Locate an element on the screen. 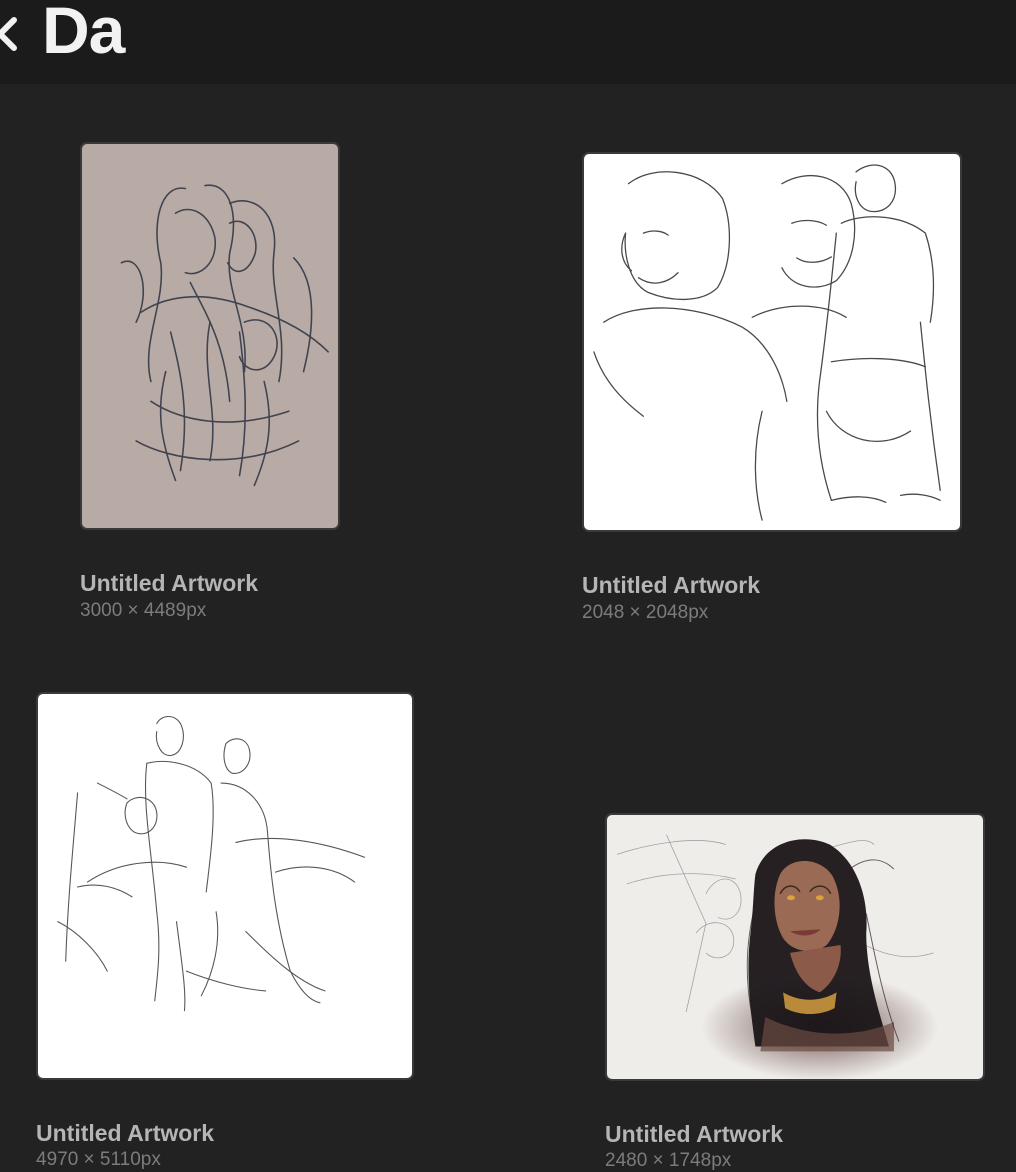 Image resolution: width=1016 pixels, height=1172 pixels. artwork-size-1: 3000 × 4489px is located at coordinates (143, 610).